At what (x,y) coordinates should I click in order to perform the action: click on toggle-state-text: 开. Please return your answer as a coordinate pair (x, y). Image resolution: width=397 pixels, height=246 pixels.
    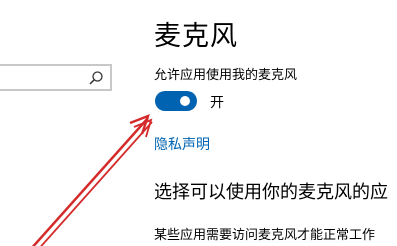
    Looking at the image, I should click on (217, 103).